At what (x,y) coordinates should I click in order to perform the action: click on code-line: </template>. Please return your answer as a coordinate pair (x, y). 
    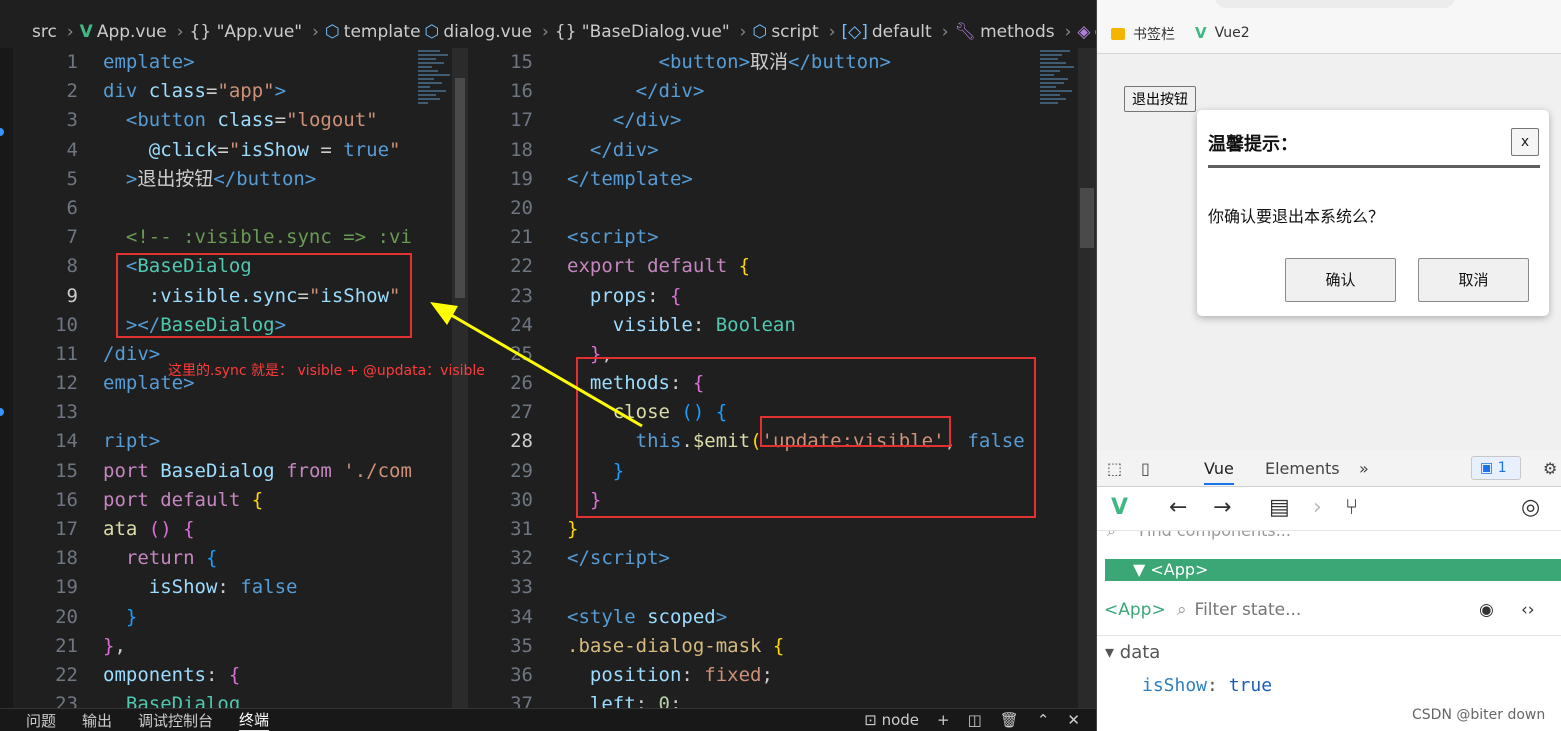
    Looking at the image, I should click on (800, 179).